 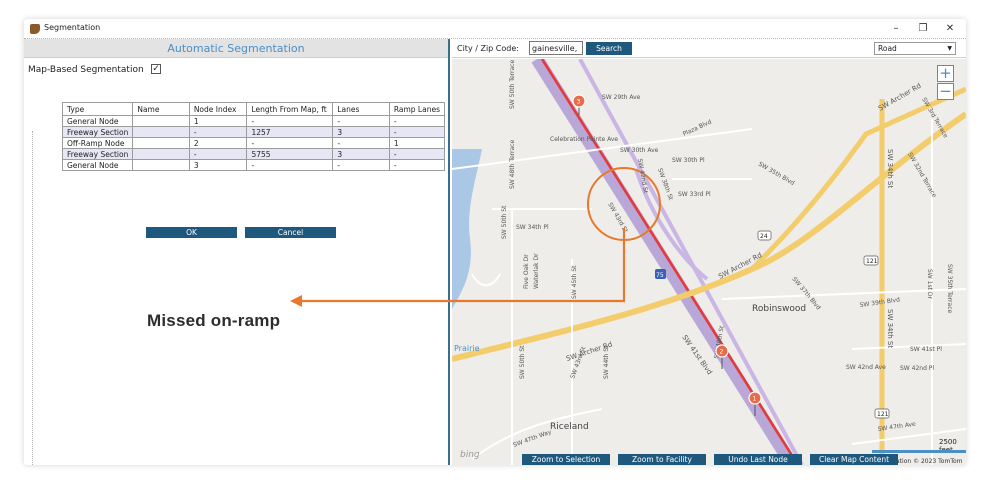 I want to click on app-icon, so click(x=35, y=29).